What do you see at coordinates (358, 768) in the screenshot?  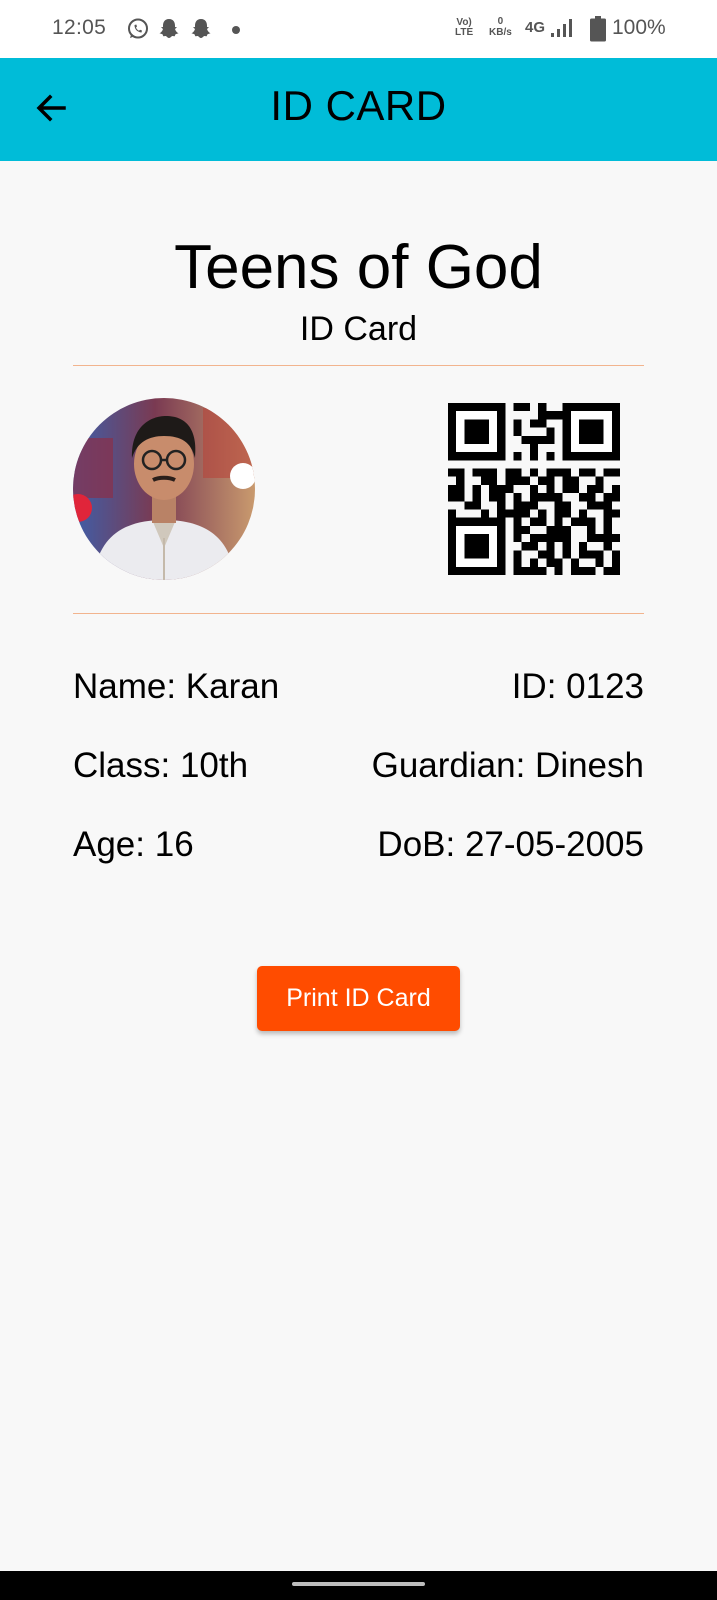 I see `info-row: Class: 10th Guardian: Dinesh` at bounding box center [358, 768].